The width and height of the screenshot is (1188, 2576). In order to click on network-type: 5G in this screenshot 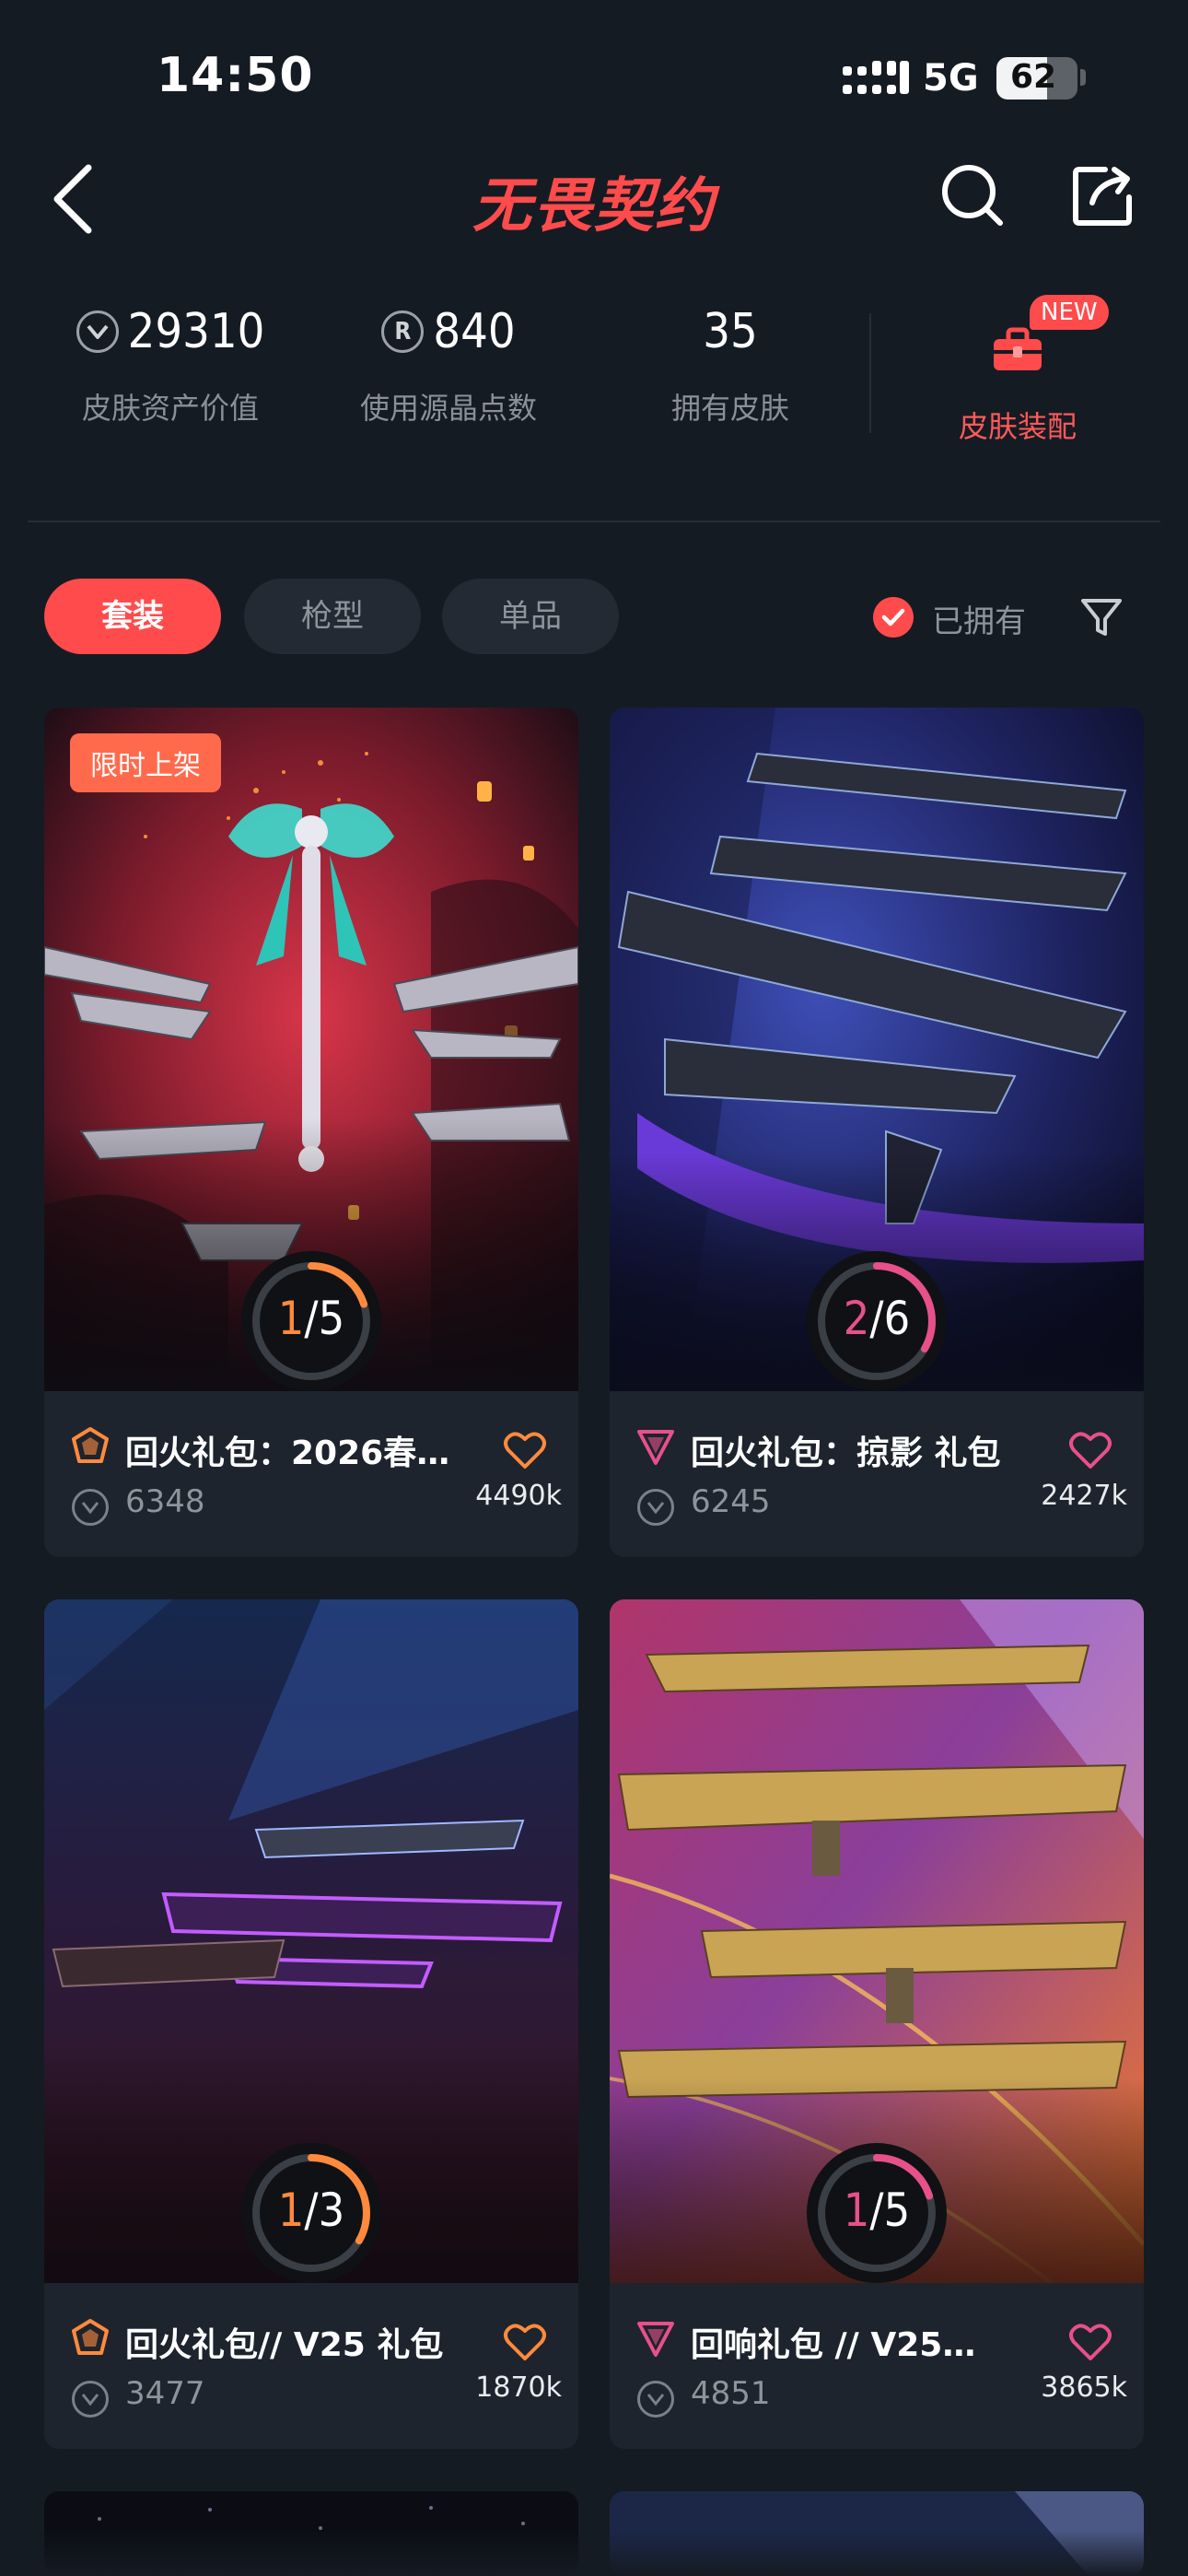, I will do `click(951, 78)`.